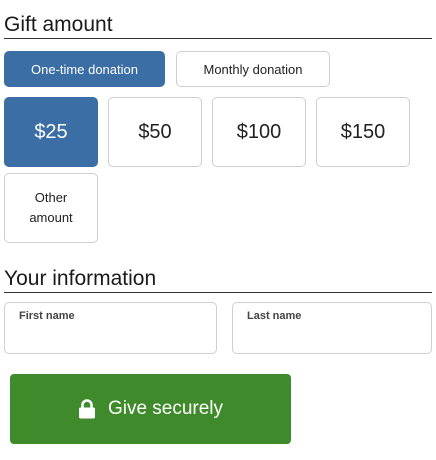  I want to click on monthly-donation-button: Monthly donation, so click(253, 69).